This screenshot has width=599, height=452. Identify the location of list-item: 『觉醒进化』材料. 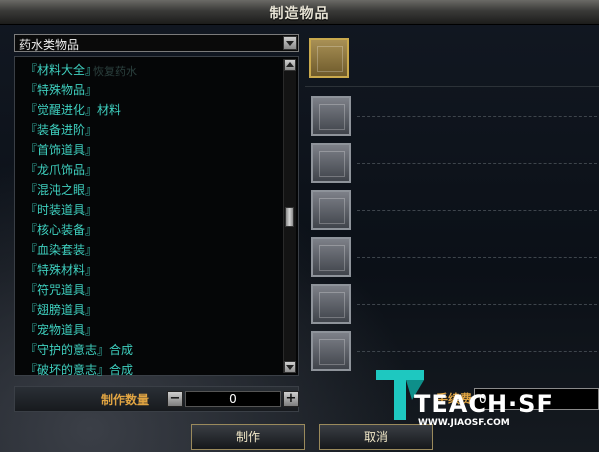
(73, 110).